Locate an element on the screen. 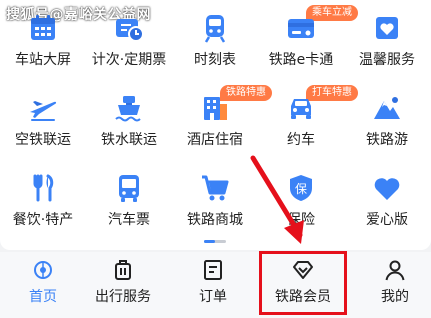  service-care-edition: 爱心版 is located at coordinates (387, 196).